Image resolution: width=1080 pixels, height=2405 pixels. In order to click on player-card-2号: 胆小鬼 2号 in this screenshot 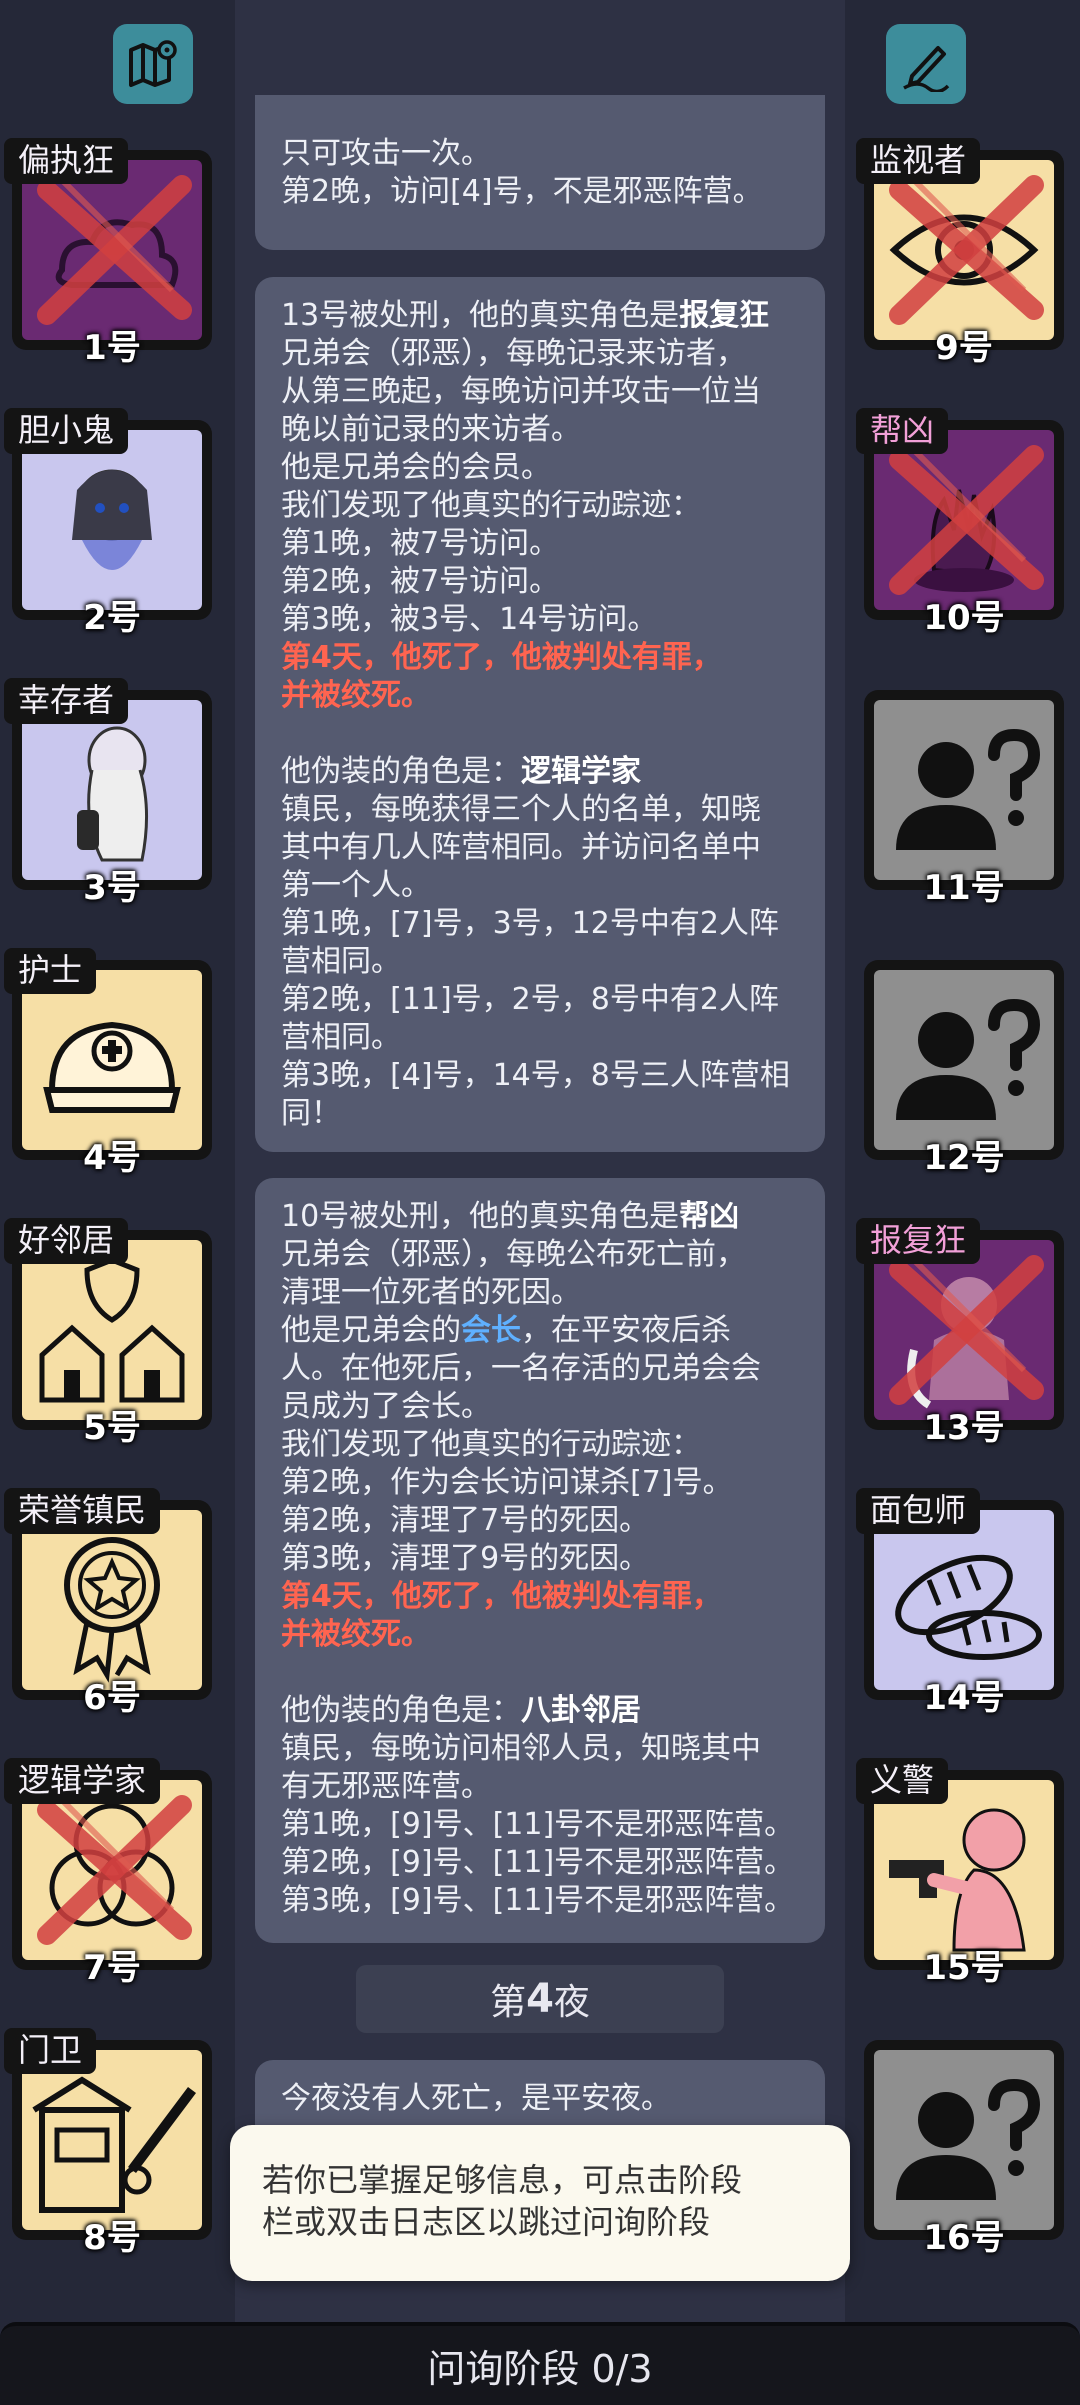, I will do `click(108, 523)`.